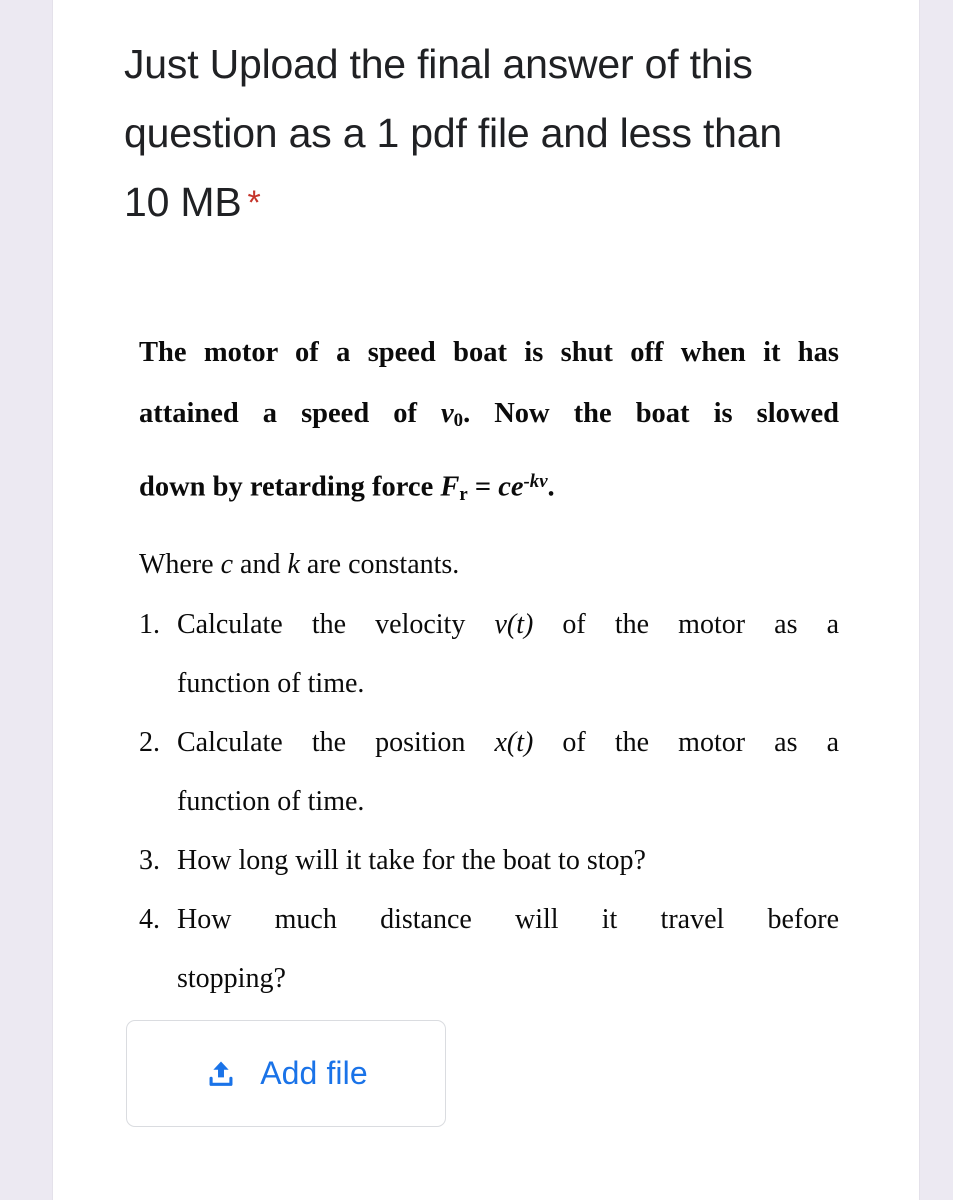  What do you see at coordinates (489, 560) in the screenshot?
I see `constants-note: Where c and k are constants.` at bounding box center [489, 560].